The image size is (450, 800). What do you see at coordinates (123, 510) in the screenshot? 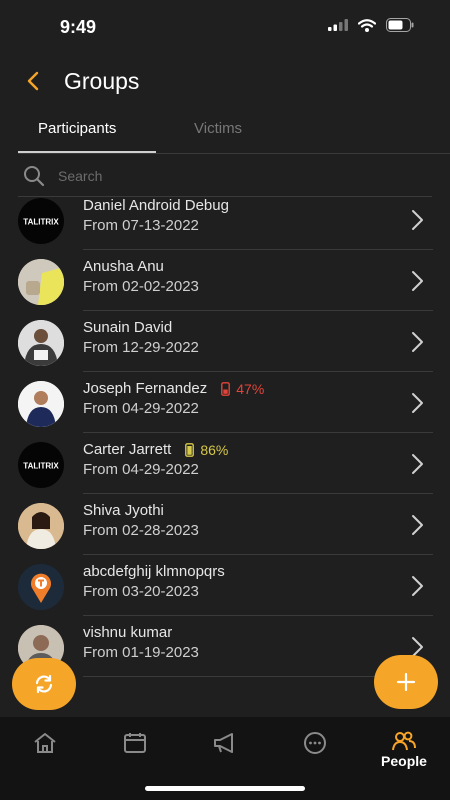
I see `participant-name: Shiva Jyothi` at bounding box center [123, 510].